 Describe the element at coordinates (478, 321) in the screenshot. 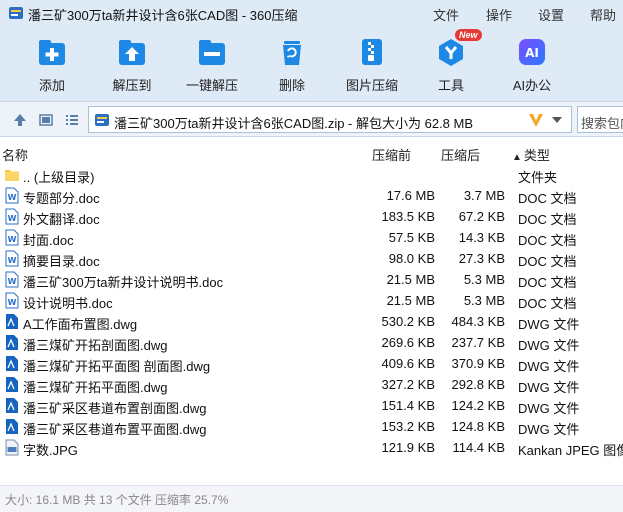

I see `file-packed-size: 484.3 KB` at that location.